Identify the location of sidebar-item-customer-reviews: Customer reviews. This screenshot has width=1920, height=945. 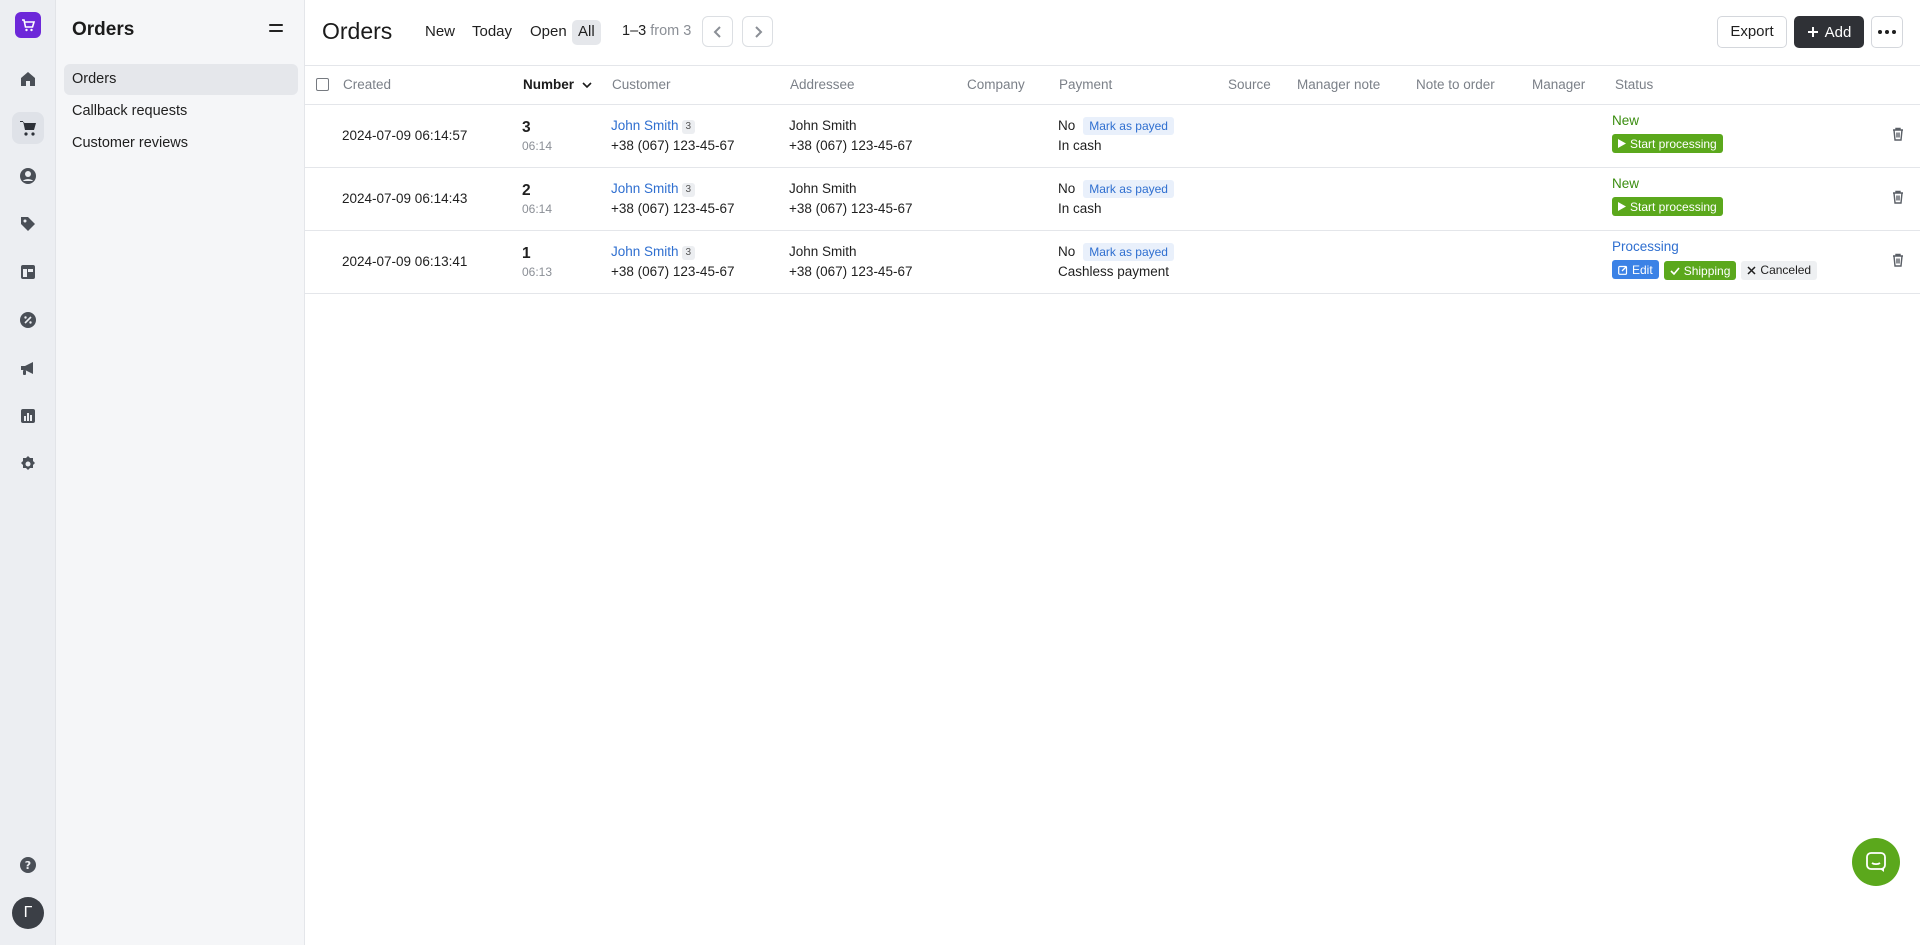
(181, 143).